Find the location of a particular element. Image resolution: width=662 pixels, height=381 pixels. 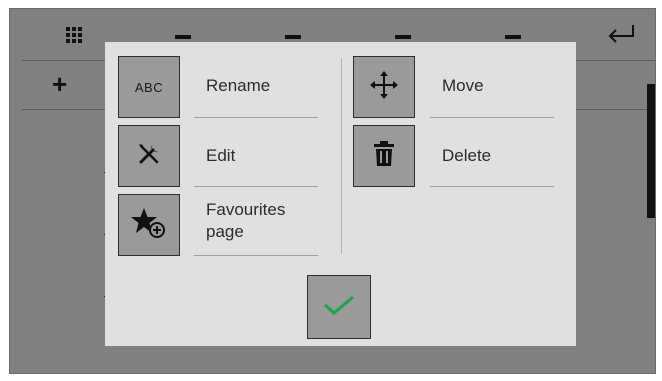

scrollbar is located at coordinates (651, 151).